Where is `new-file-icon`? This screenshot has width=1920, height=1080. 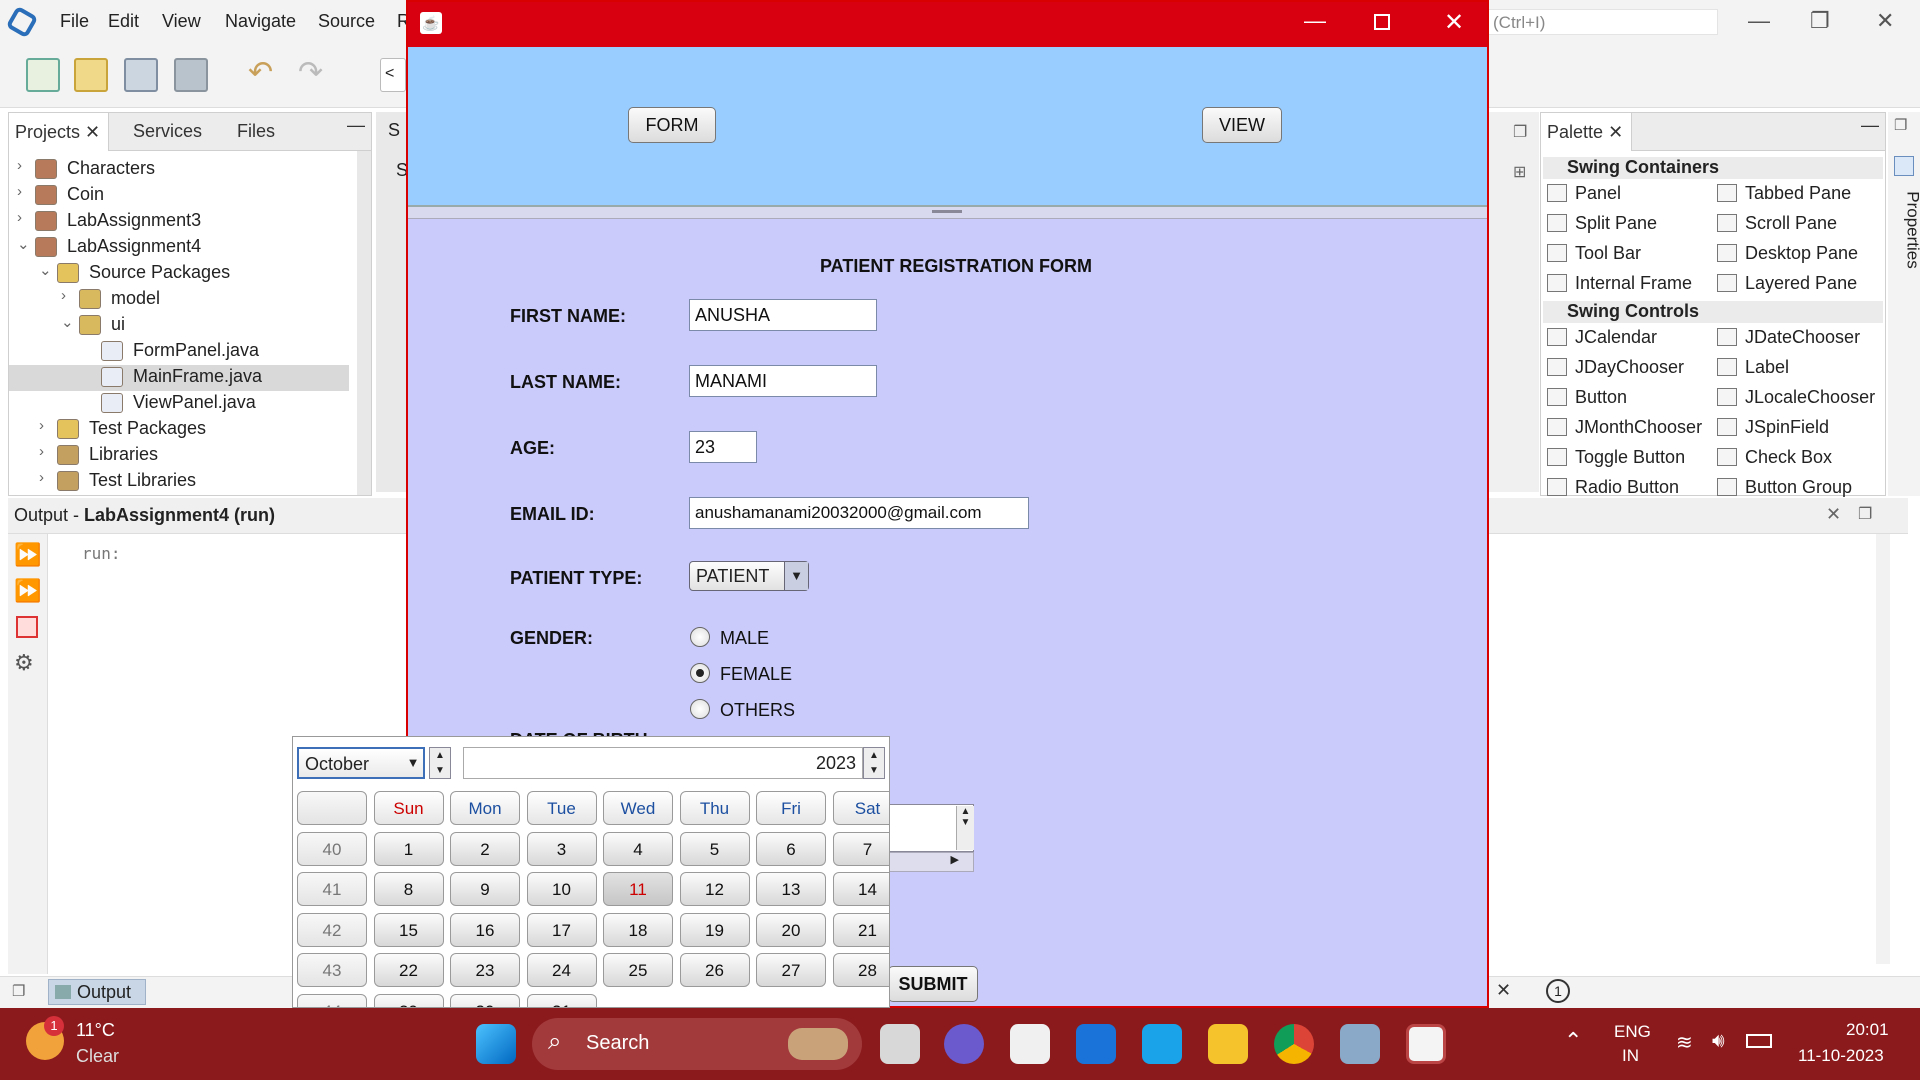 new-file-icon is located at coordinates (43, 75).